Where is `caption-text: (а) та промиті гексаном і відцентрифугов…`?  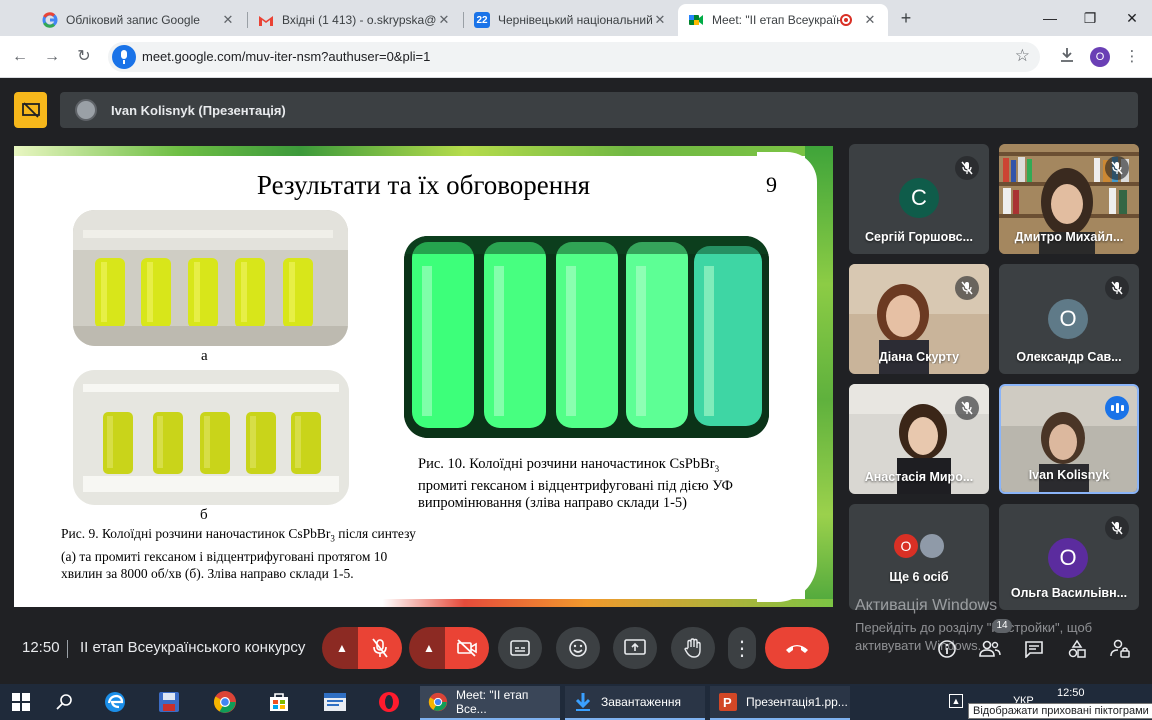
caption-text: (а) та промиті гексаном і відцентрифугов… is located at coordinates (224, 556).